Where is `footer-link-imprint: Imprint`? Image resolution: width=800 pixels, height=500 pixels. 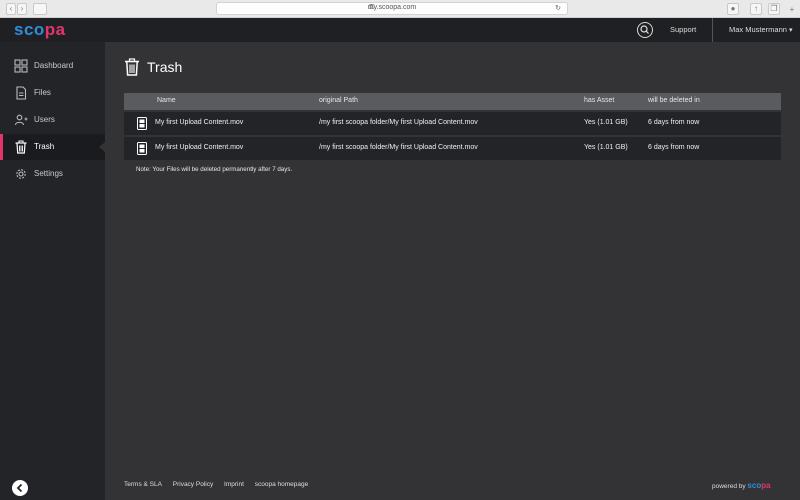 footer-link-imprint: Imprint is located at coordinates (234, 484).